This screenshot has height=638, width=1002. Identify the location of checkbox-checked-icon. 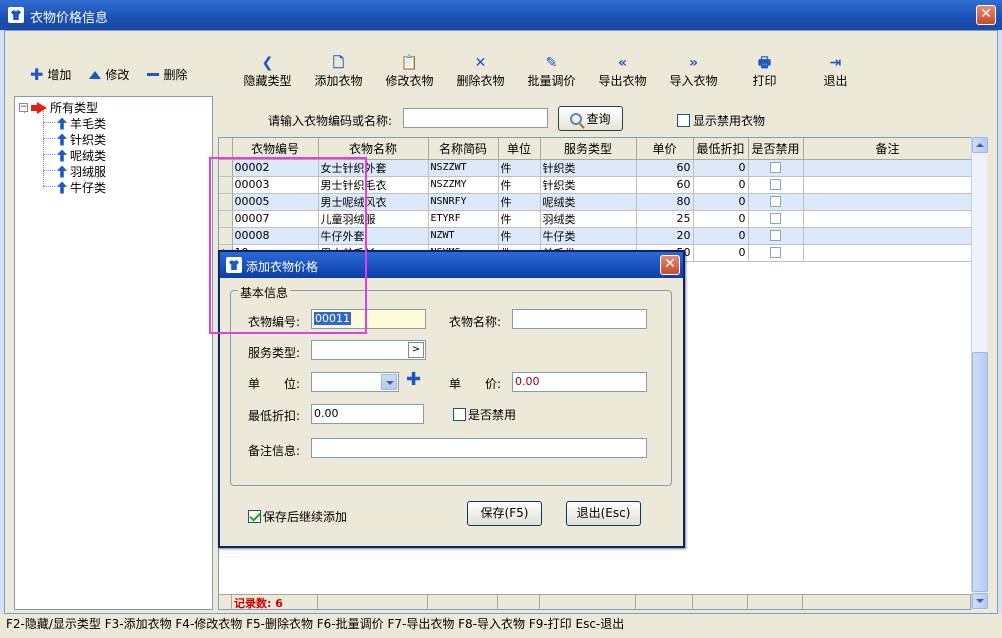
(254, 516).